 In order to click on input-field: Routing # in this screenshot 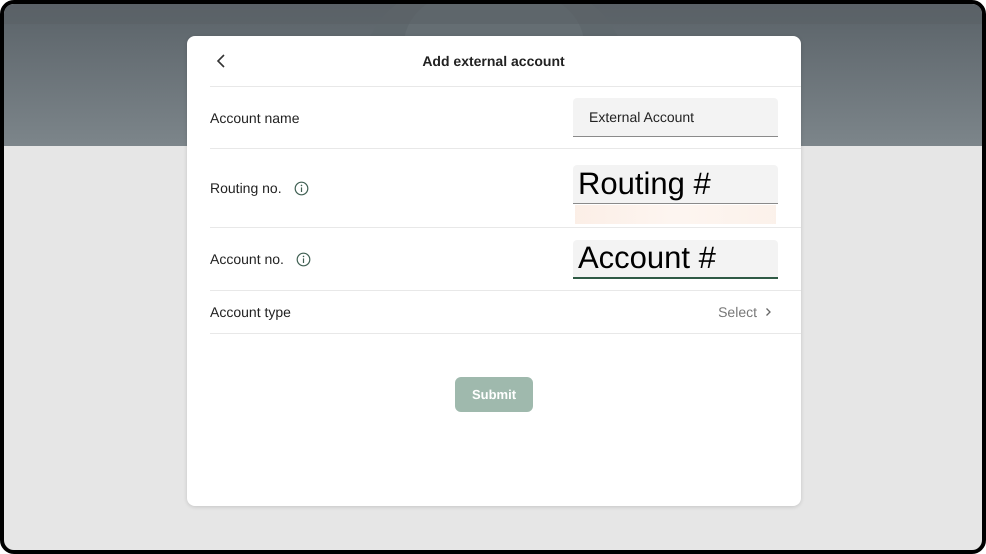, I will do `click(675, 184)`.